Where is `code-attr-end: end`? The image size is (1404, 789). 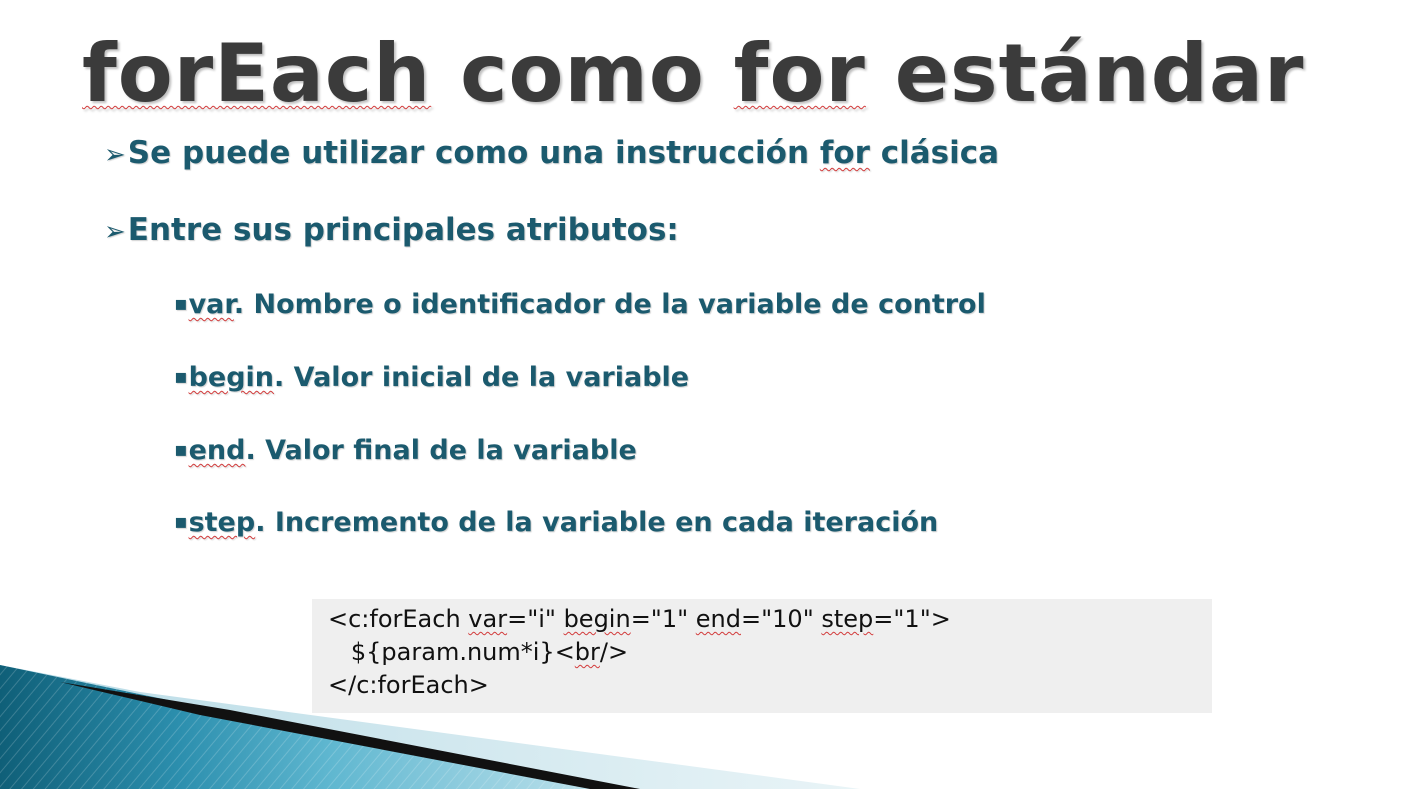 code-attr-end: end is located at coordinates (718, 619).